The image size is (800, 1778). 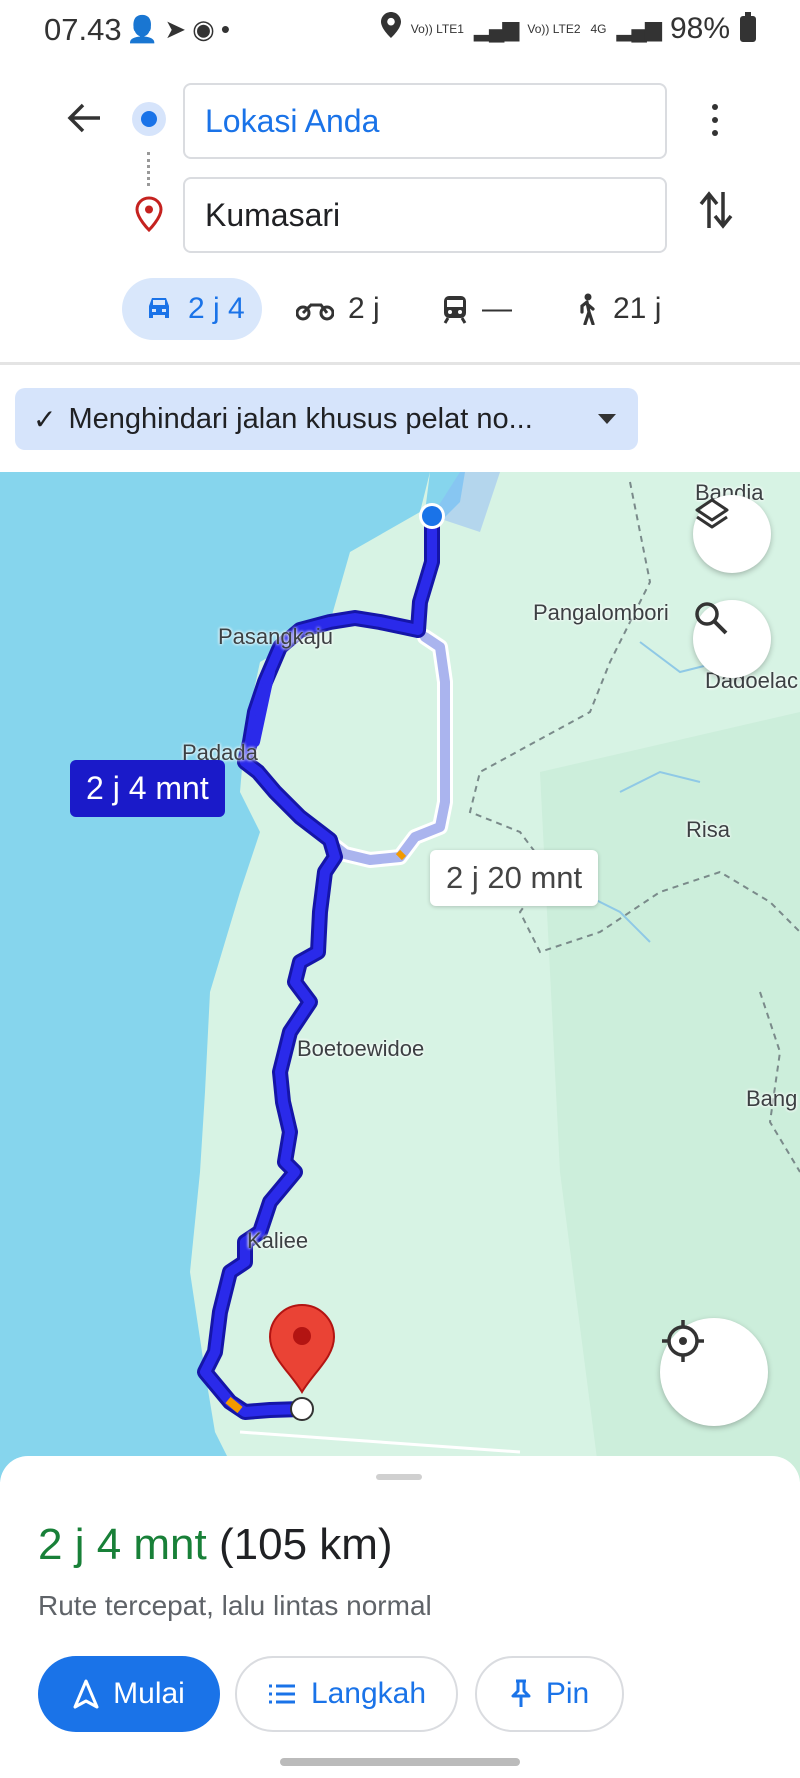 I want to click on list-icon, so click(x=281, y=1694).